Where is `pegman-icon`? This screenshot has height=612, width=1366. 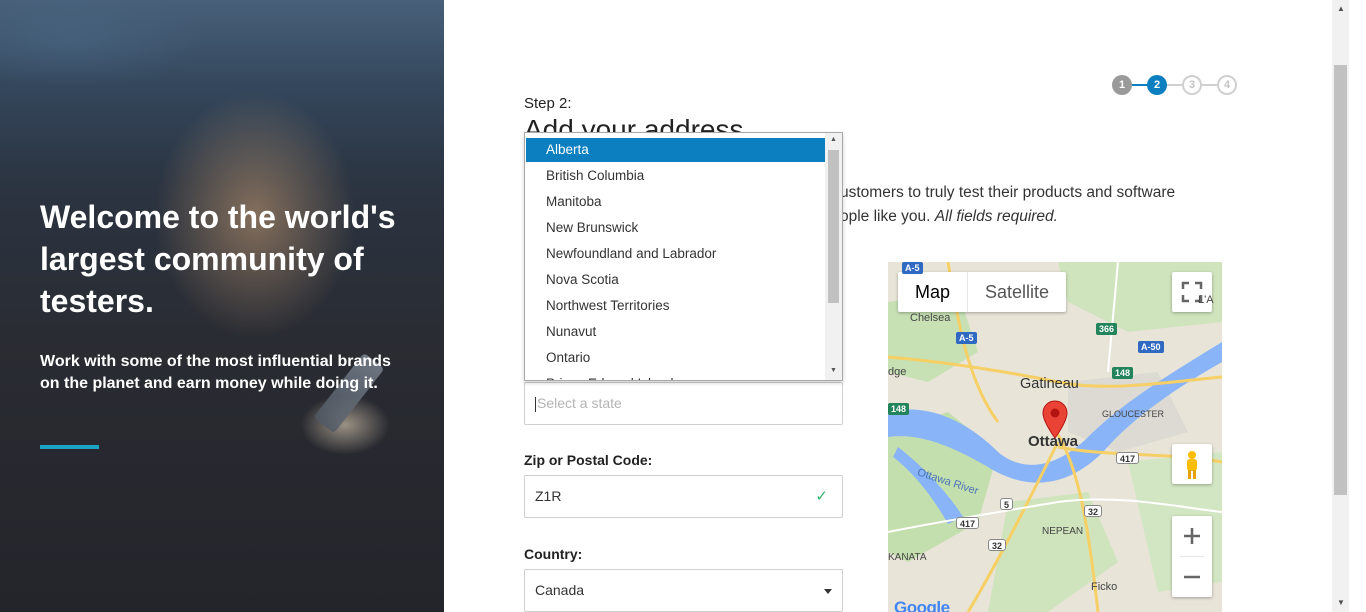
pegman-icon is located at coordinates (1192, 465).